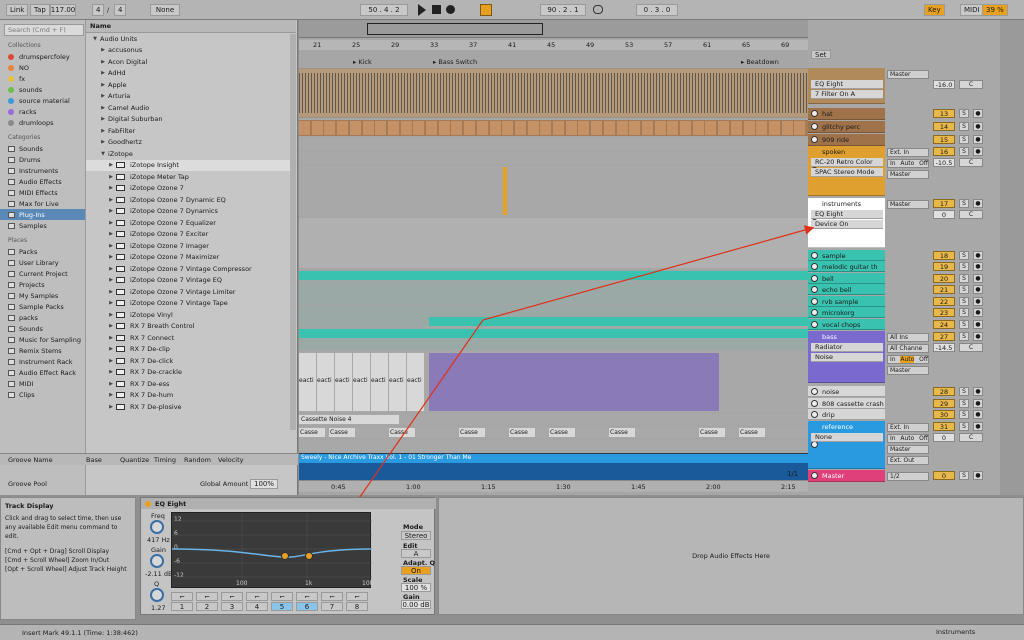  Describe the element at coordinates (956, 632) in the screenshot. I see `selected-track-label: Instruments` at that location.